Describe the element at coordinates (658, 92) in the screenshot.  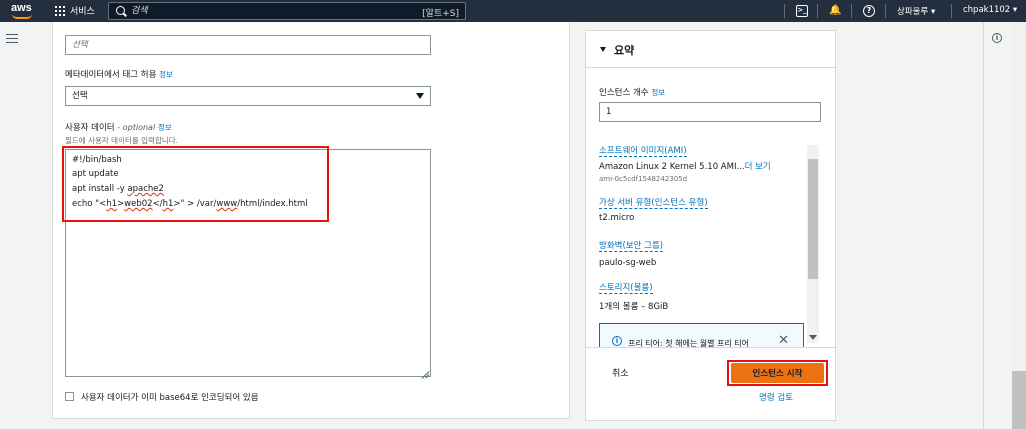
I see `instance-count-info-link: 정보` at that location.